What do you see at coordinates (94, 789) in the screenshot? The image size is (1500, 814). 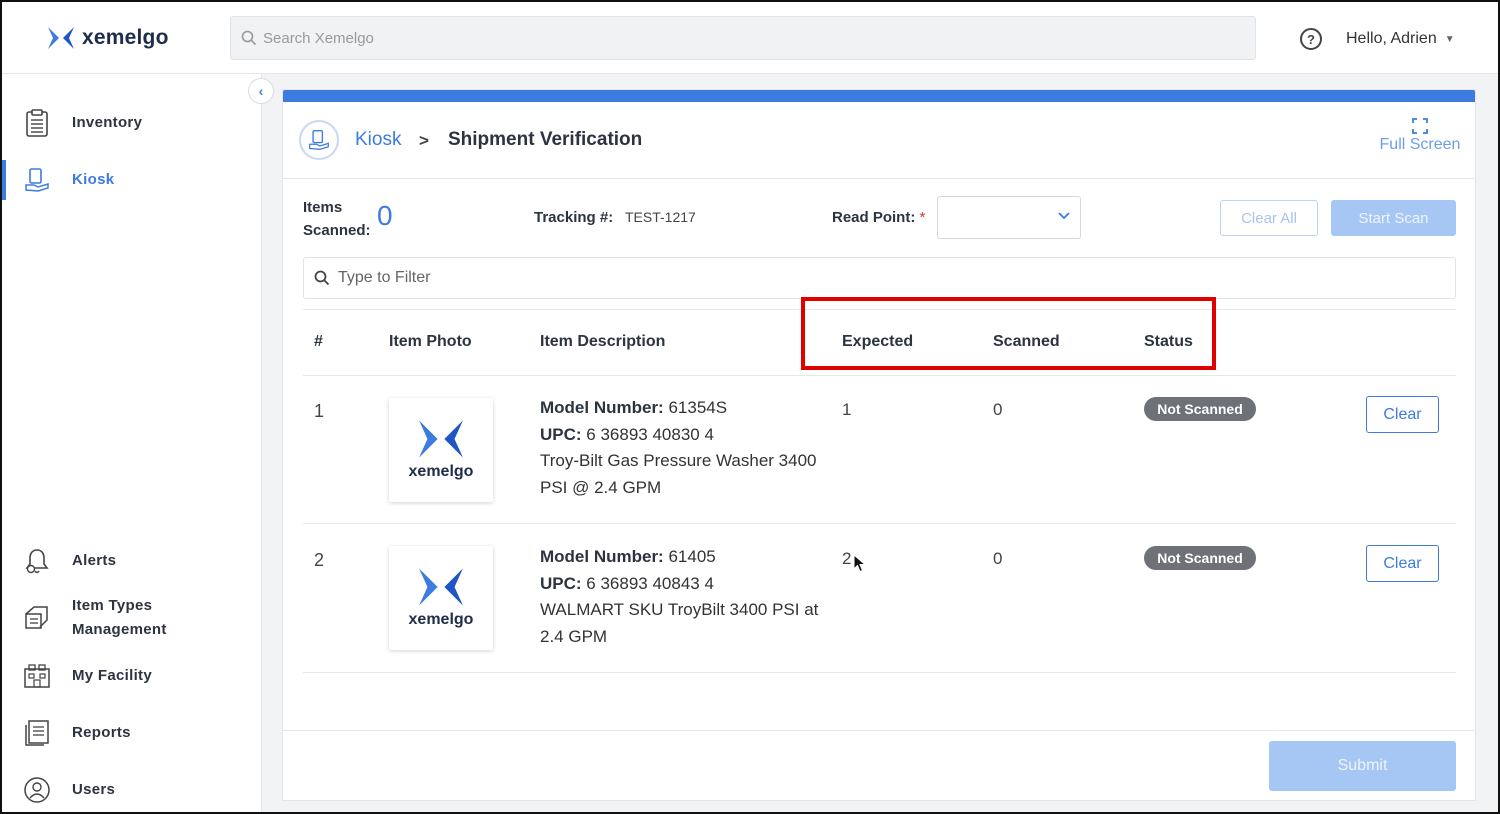 I see `sidebar-item-label: Users` at bounding box center [94, 789].